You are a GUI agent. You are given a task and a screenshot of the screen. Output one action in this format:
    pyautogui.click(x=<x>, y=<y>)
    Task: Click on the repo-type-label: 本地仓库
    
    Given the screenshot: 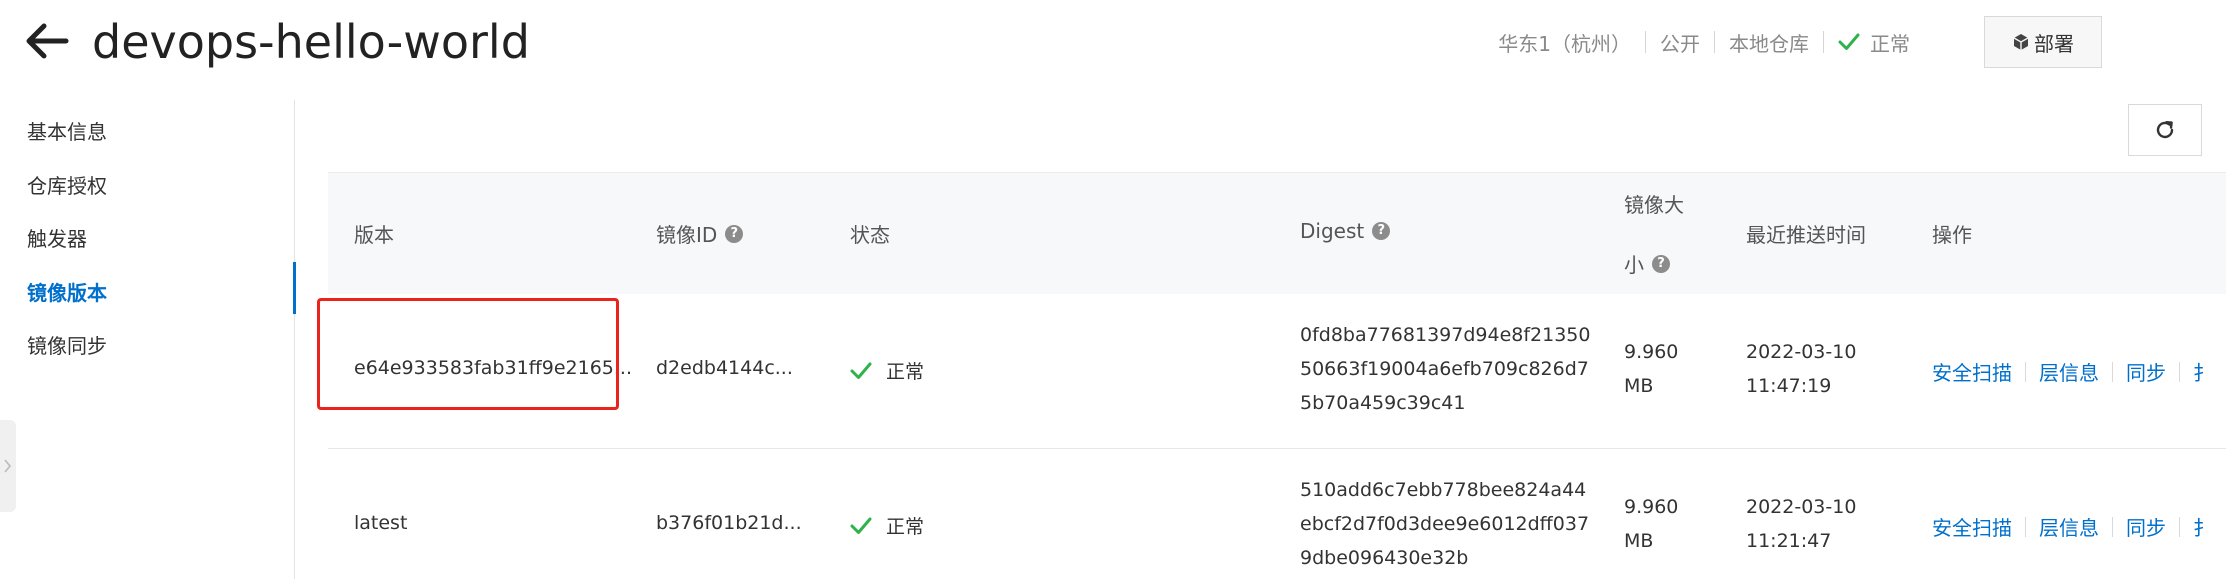 What is the action you would take?
    pyautogui.click(x=1769, y=43)
    